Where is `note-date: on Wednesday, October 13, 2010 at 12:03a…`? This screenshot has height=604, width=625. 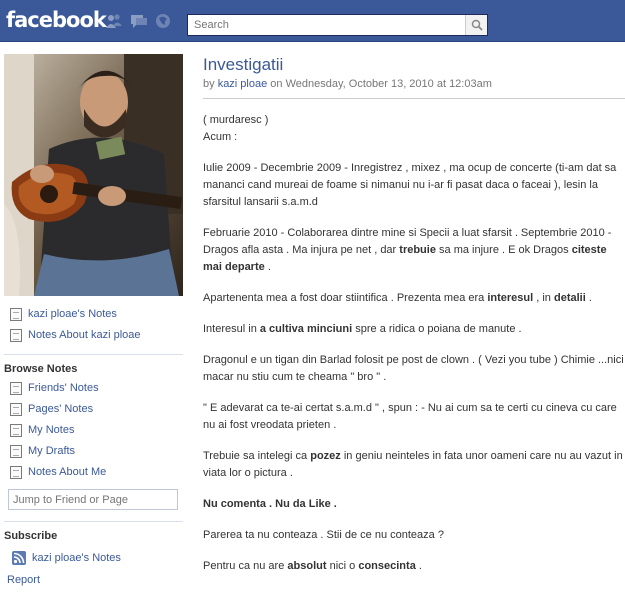
note-date: on Wednesday, October 13, 2010 at 12:03a… is located at coordinates (381, 84).